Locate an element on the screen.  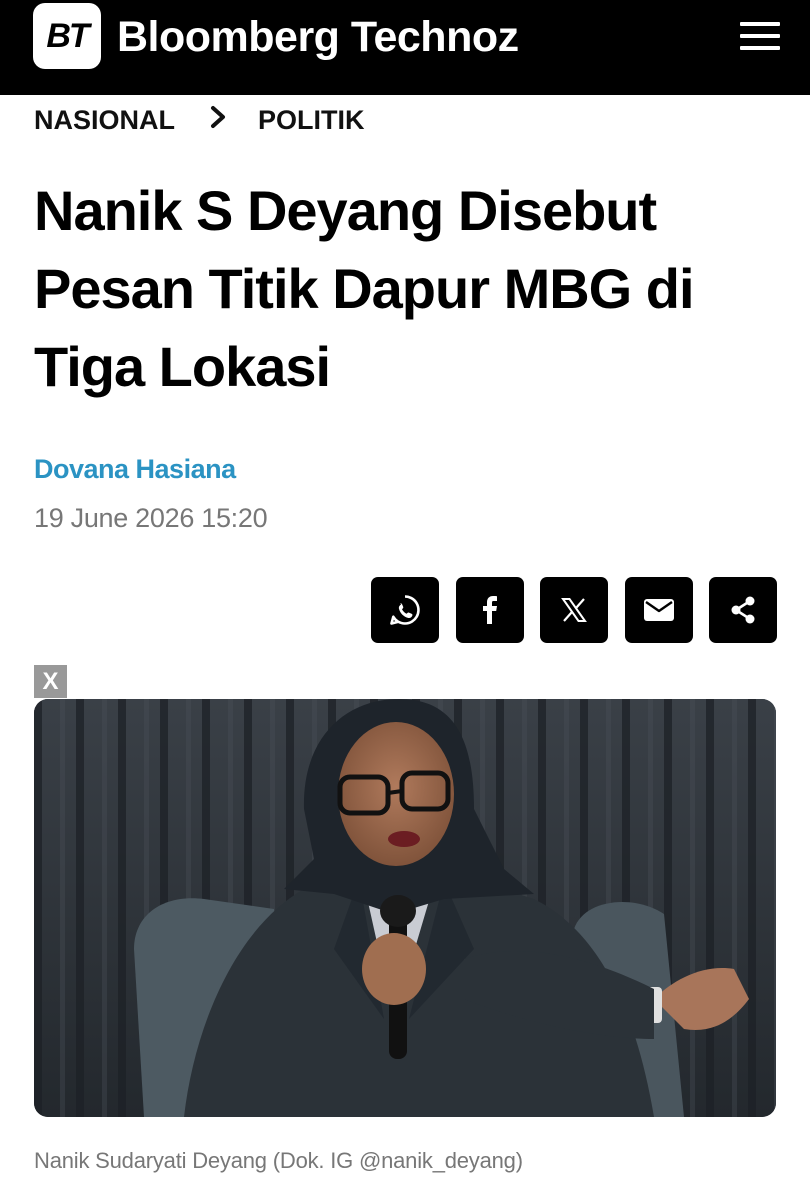
breadcrumb: NASIONAL POLITIK is located at coordinates (199, 120).